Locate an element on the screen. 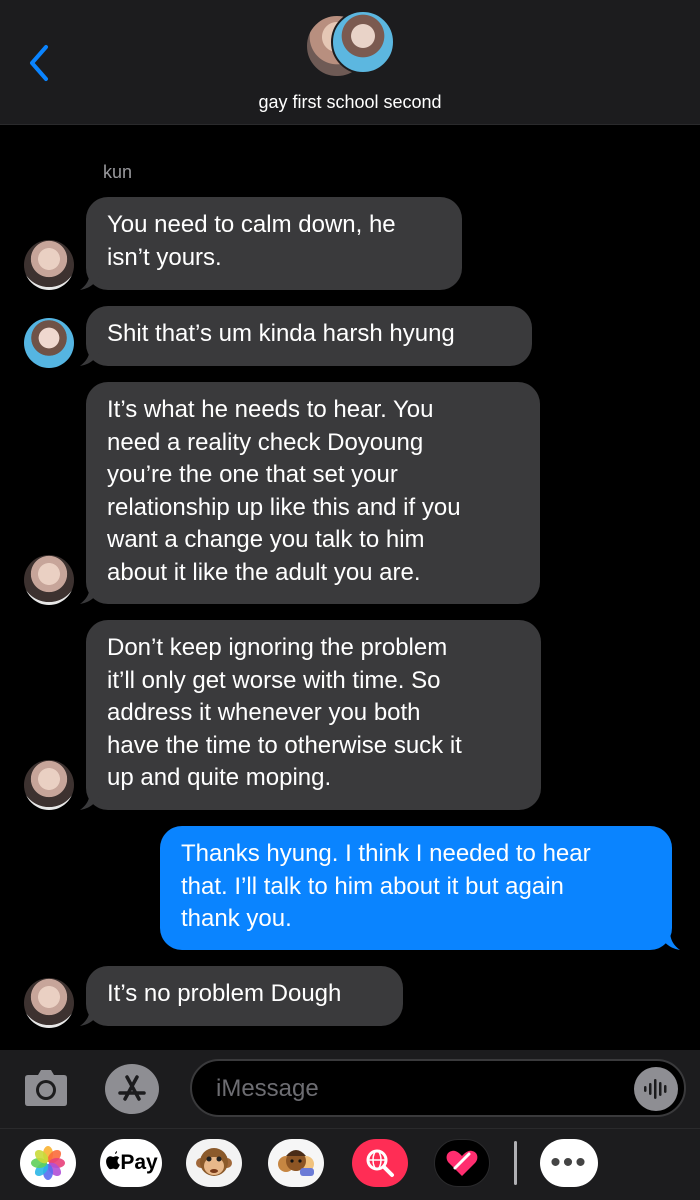 This screenshot has height=1200, width=700. audio-message-button is located at coordinates (656, 1089).